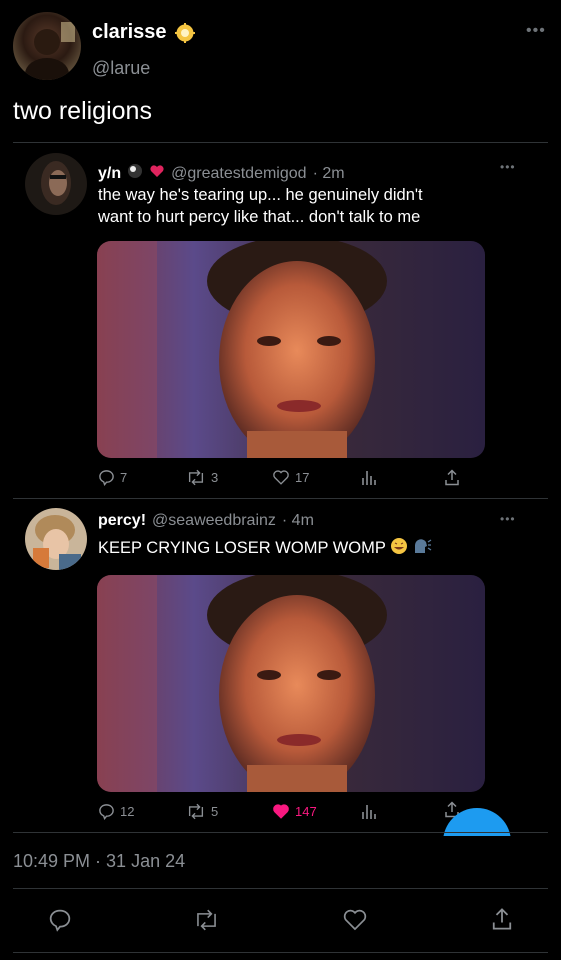  I want to click on reply-count: 7, so click(124, 477).